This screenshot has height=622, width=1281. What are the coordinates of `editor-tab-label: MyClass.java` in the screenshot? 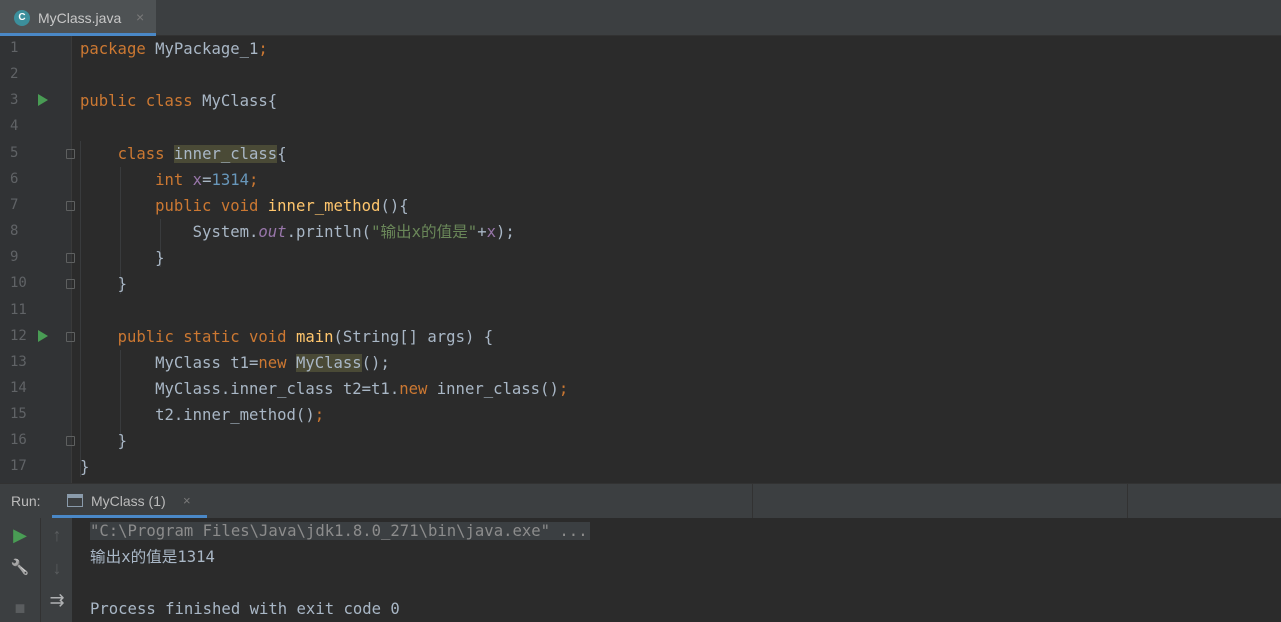 It's located at (80, 18).